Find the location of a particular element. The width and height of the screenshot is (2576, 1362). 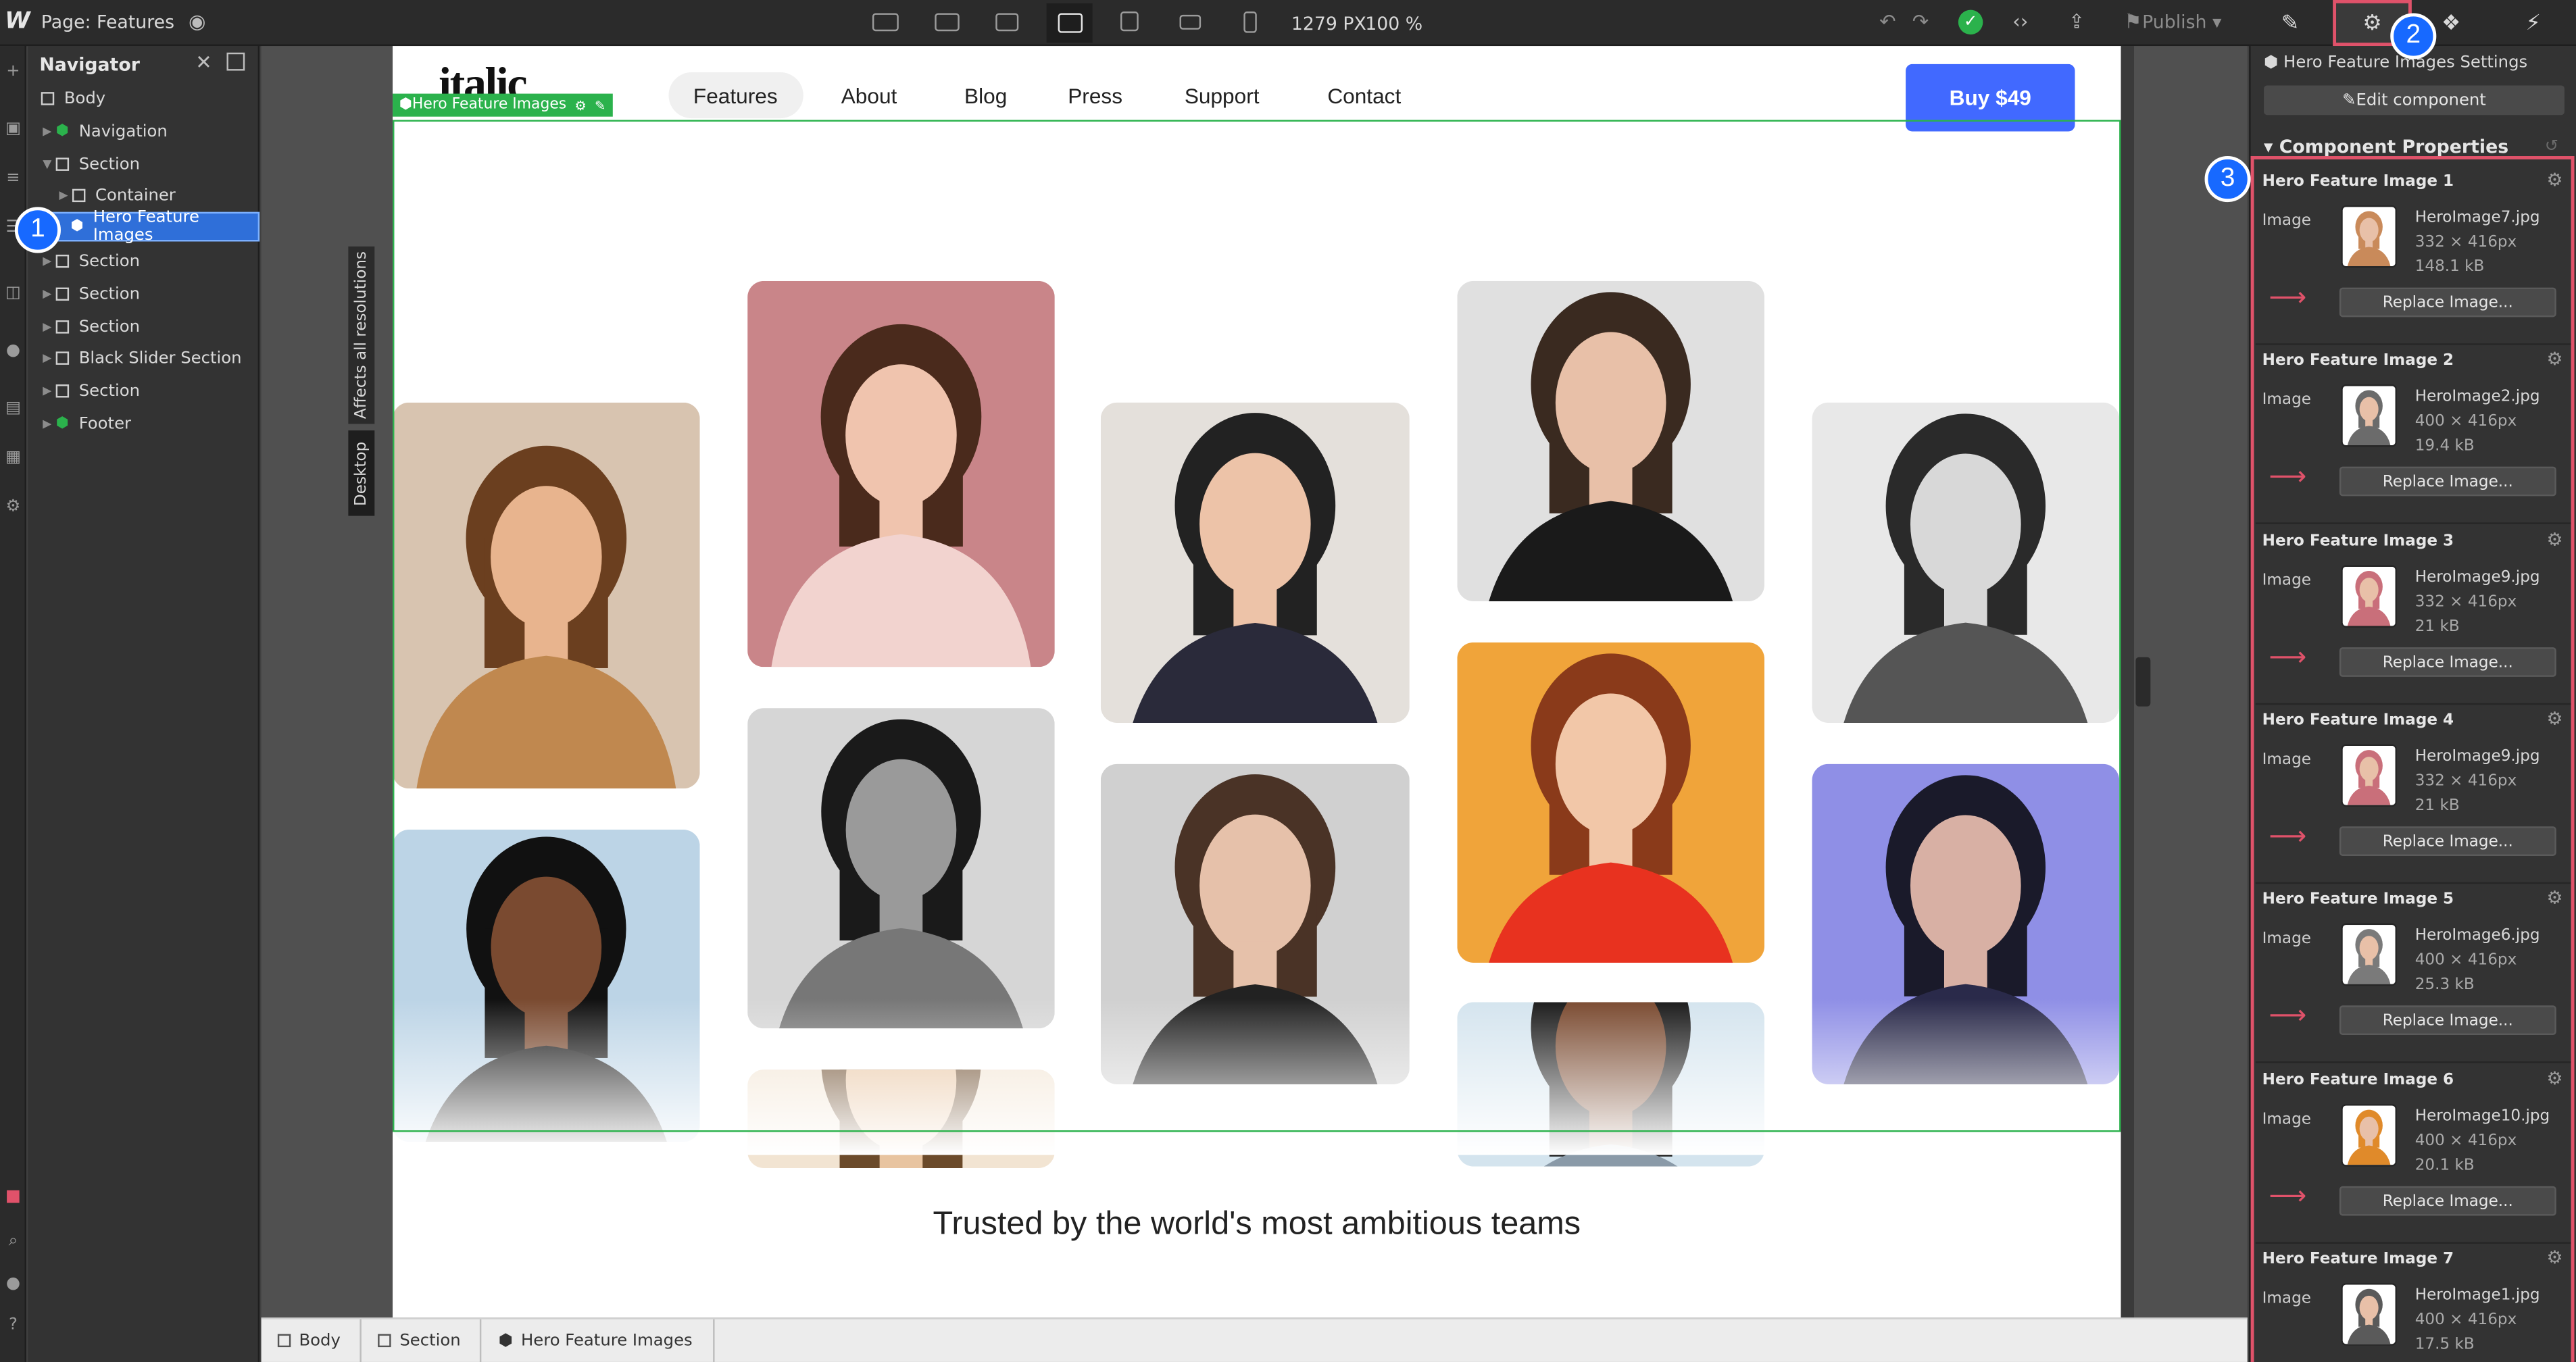

publish-label: Publish is located at coordinates (2174, 22).